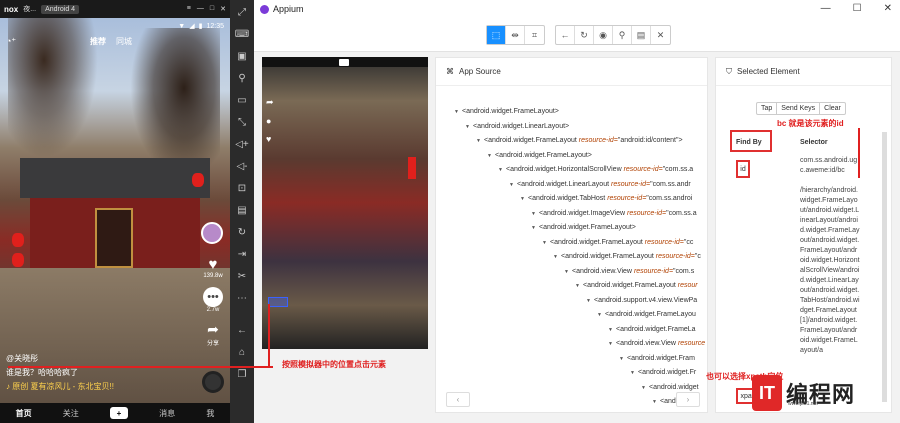 The width and height of the screenshot is (900, 423). I want to click on screenshot-icon: ▣, so click(242, 56).